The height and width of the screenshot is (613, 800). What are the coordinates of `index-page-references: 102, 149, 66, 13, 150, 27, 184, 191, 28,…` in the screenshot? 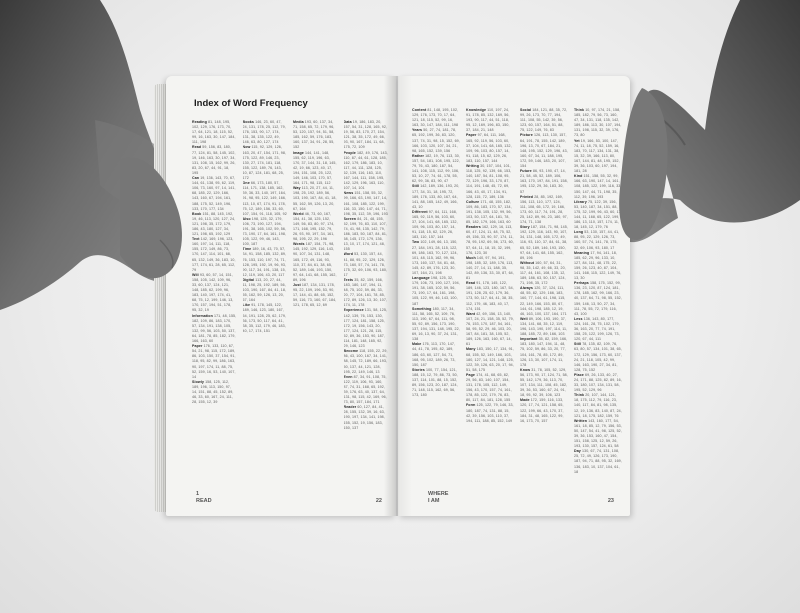 It's located at (435, 257).